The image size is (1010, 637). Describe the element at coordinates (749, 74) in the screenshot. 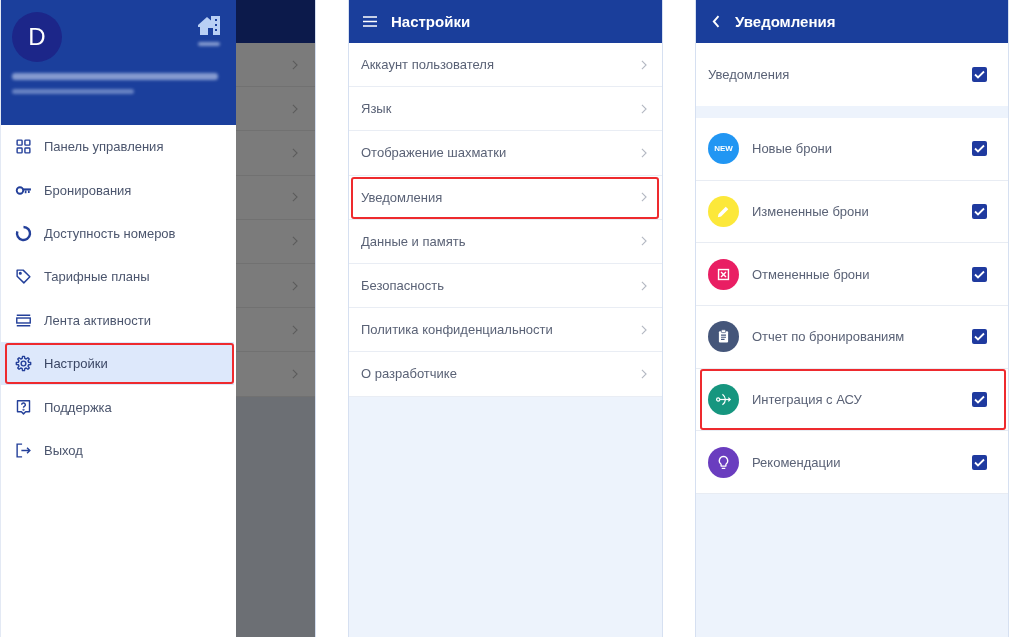

I see `setting-label: Уведомления` at that location.